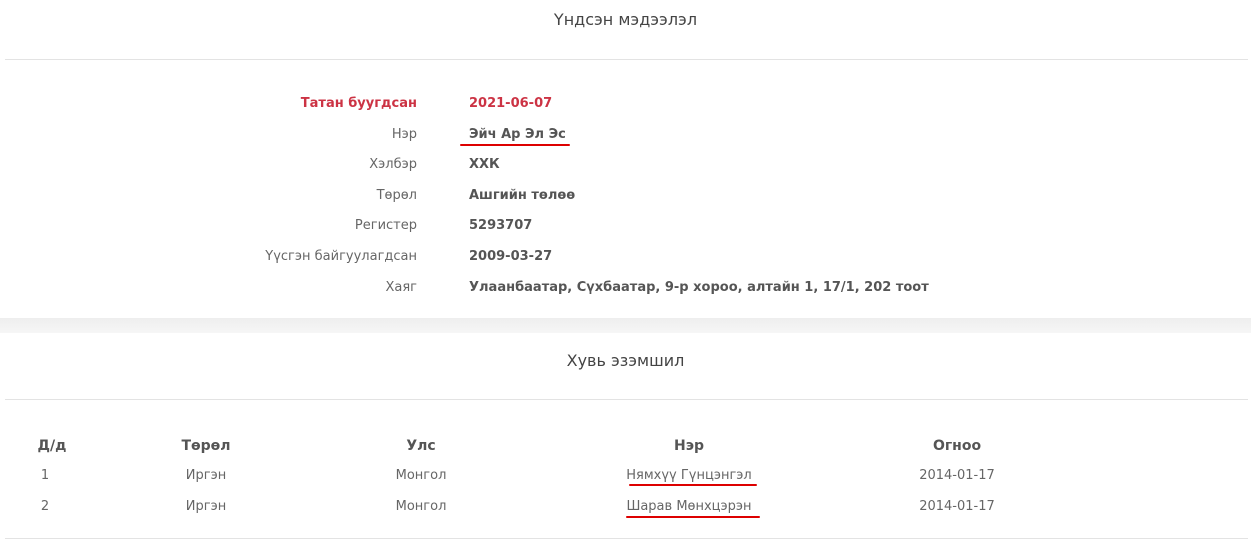 This screenshot has width=1251, height=540. I want to click on info-label: Төрөл, so click(396, 195).